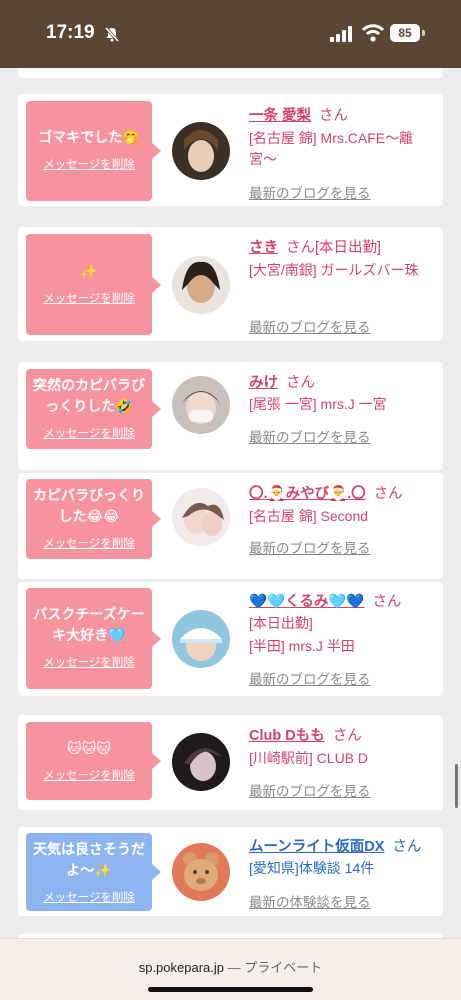 Image resolution: width=461 pixels, height=1000 pixels. What do you see at coordinates (423, 33) in the screenshot?
I see `battery-tip` at bounding box center [423, 33].